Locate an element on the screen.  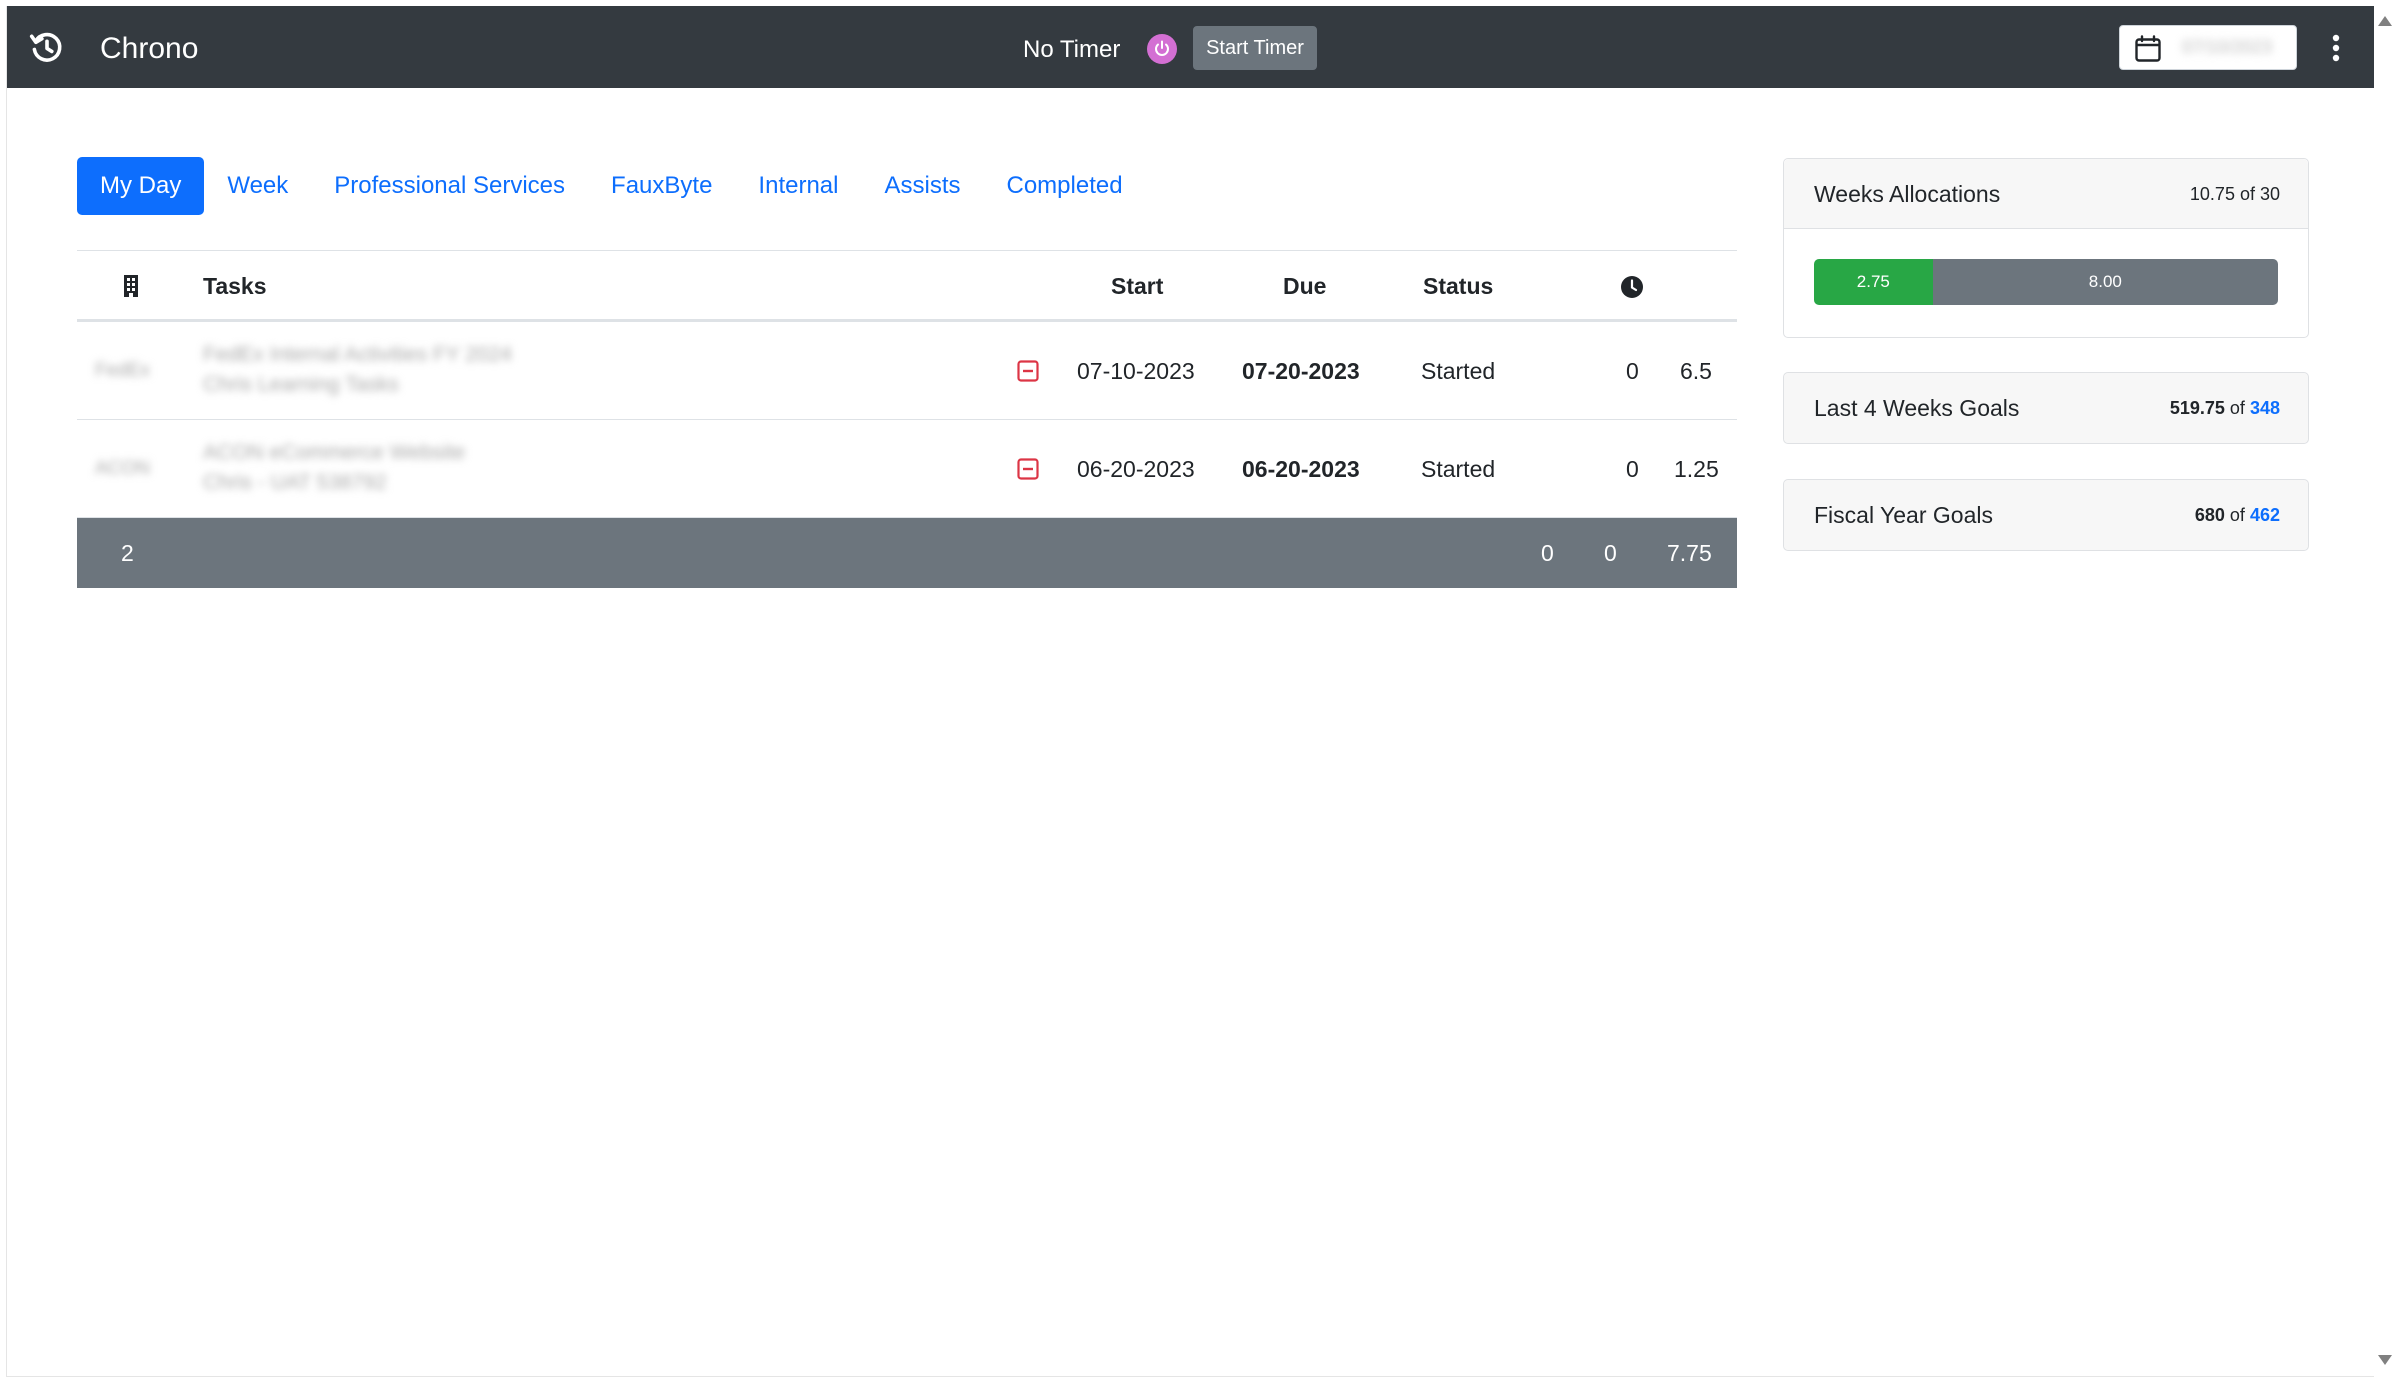
tab-my-day: My Day is located at coordinates (141, 186).